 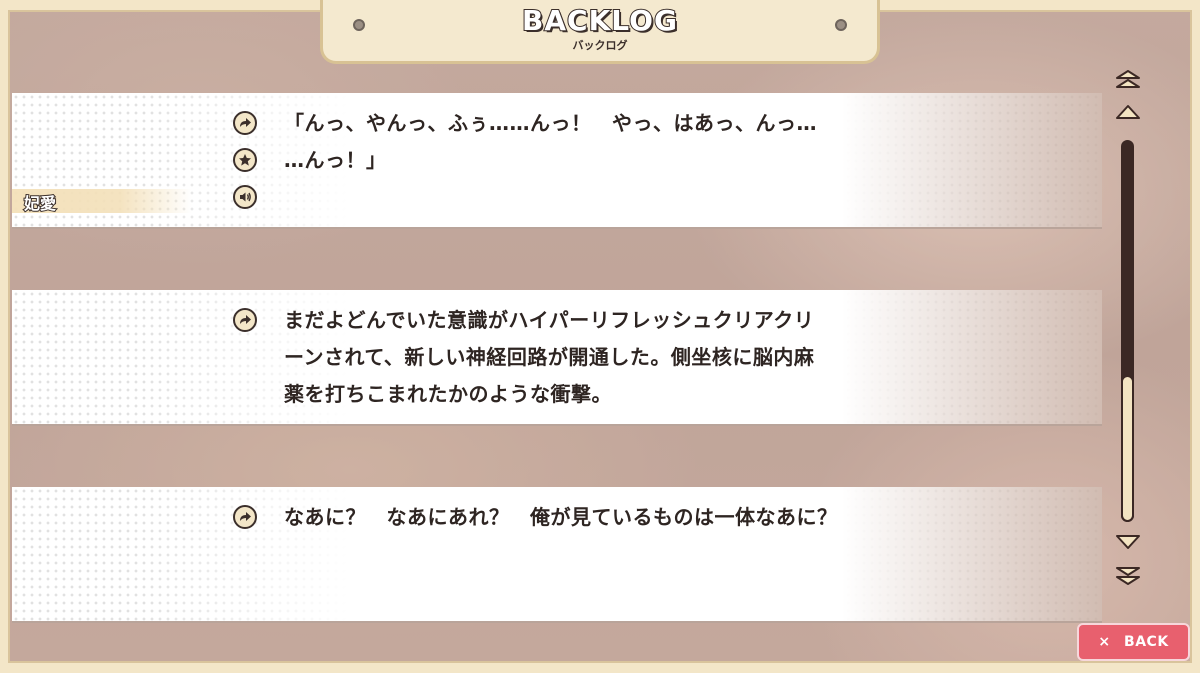 What do you see at coordinates (1128, 542) in the screenshot?
I see `scroll-down-button` at bounding box center [1128, 542].